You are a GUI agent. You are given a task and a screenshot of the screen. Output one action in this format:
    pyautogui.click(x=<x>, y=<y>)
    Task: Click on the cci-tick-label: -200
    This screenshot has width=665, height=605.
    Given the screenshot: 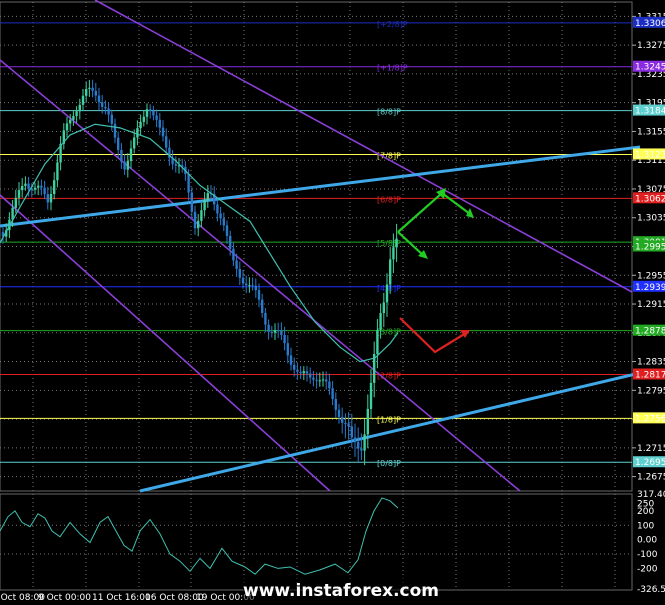 What is the action you would take?
    pyautogui.click(x=647, y=569)
    